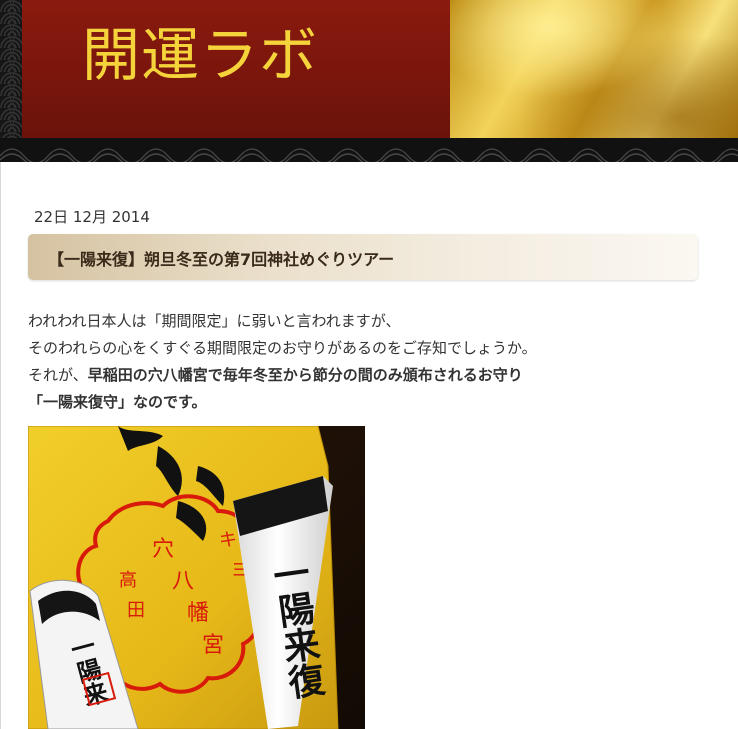 This screenshot has height=729, width=738. Describe the element at coordinates (117, 402) in the screenshot. I see `body-line-bold: 「一陽来復守」なのです。` at that location.